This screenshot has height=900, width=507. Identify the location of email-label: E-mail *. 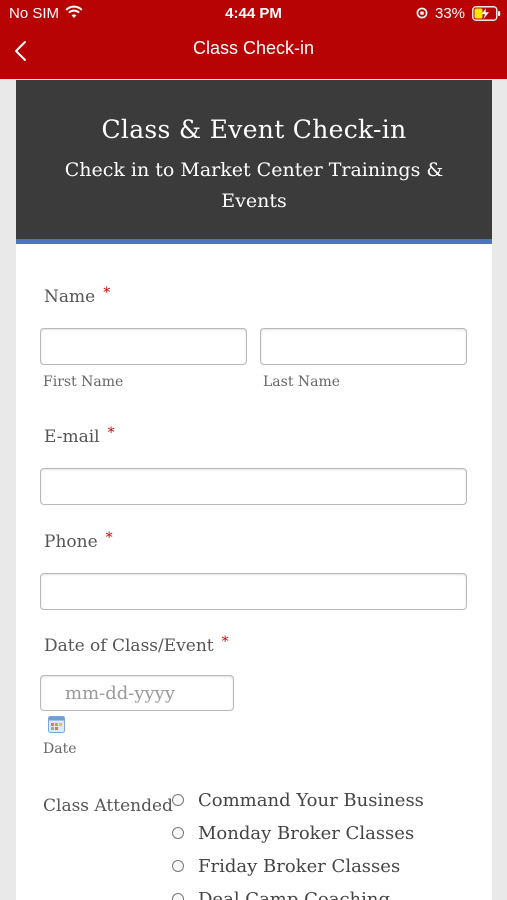
(79, 436).